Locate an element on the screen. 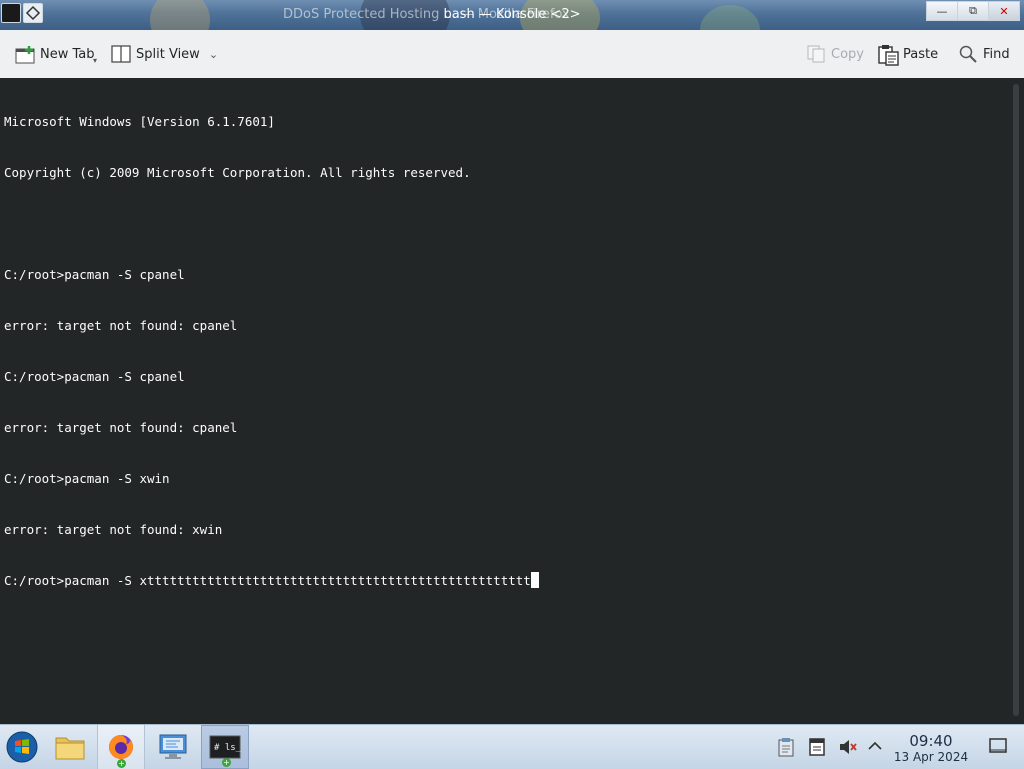 Image resolution: width=1024 pixels, height=769 pixels. copy-button: Copy is located at coordinates (835, 54).